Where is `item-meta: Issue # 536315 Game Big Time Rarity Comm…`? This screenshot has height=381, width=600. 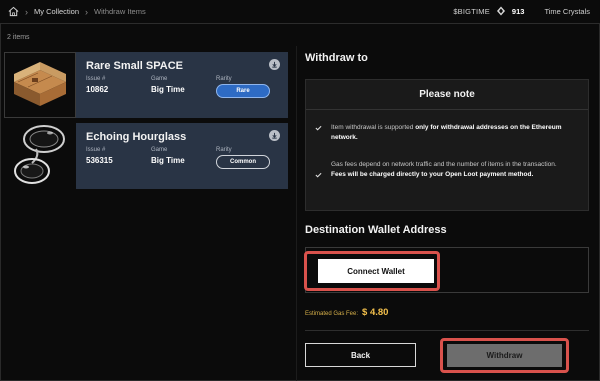
item-meta: Issue # 536315 Game Big Time Rarity Comm… is located at coordinates (187, 158).